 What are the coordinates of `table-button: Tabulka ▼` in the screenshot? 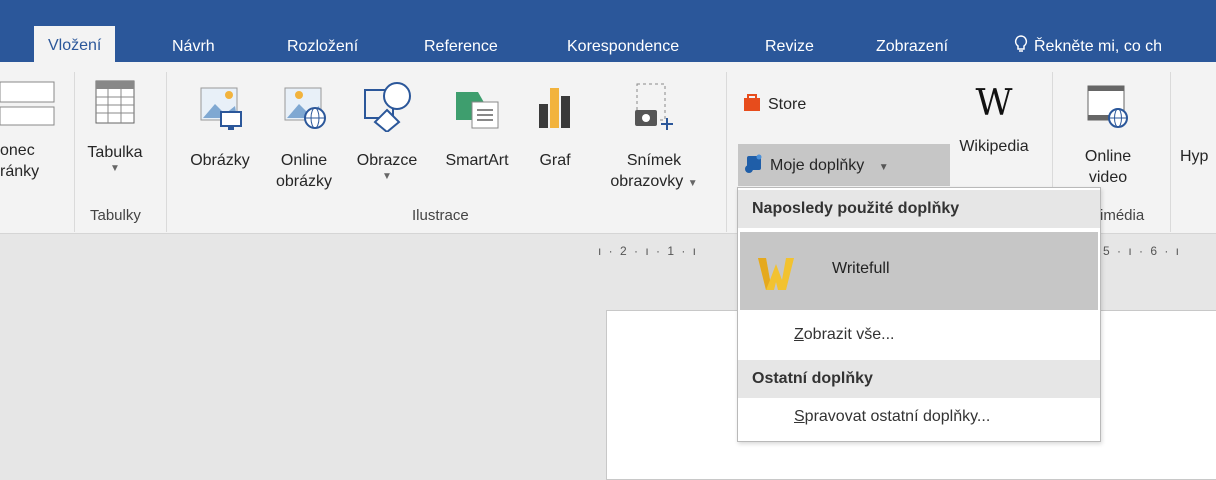 It's located at (115, 127).